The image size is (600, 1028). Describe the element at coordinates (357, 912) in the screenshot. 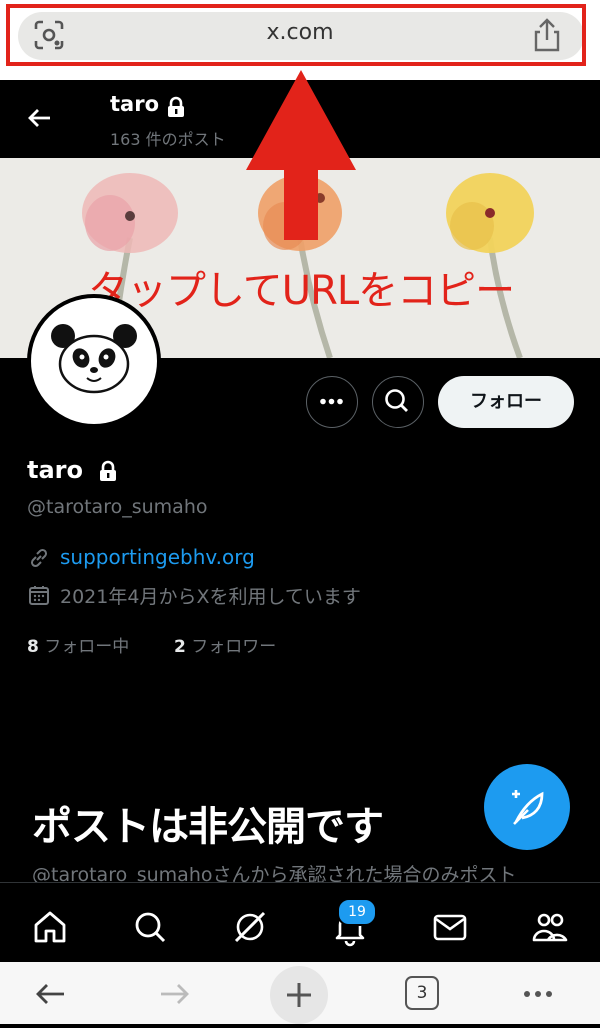

I see `notification-badge: 19` at that location.